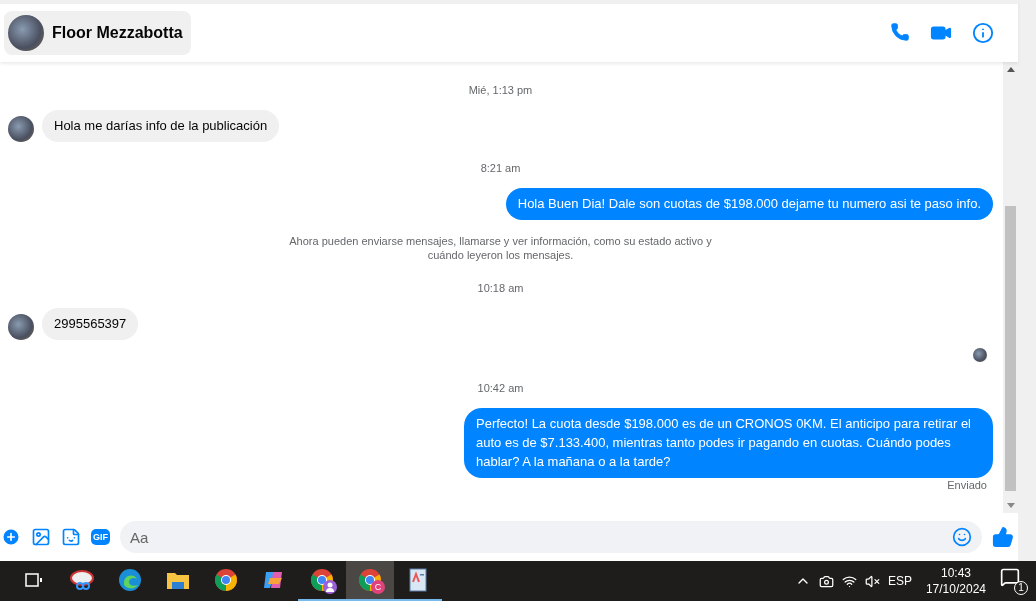 The width and height of the screenshot is (1036, 601). I want to click on contact-chip: Floor Mezzabotta, so click(97, 33).